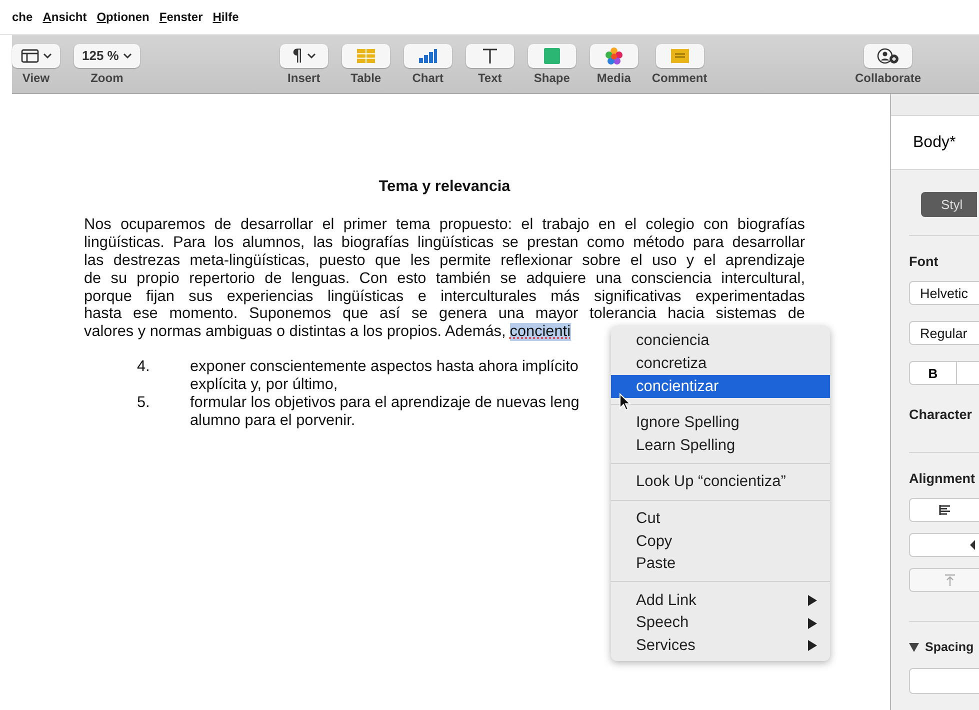 The height and width of the screenshot is (710, 979). I want to click on tool-label: Chart, so click(428, 77).